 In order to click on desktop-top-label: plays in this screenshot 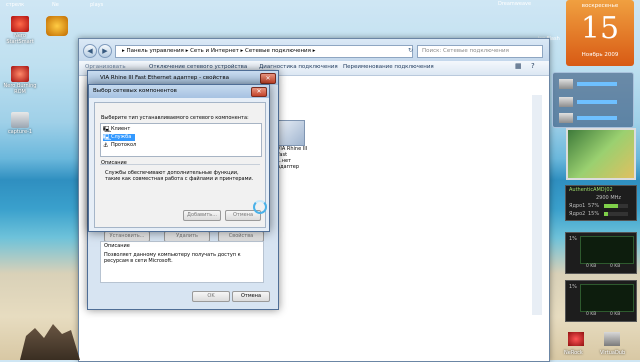, I will do `click(97, 5)`.